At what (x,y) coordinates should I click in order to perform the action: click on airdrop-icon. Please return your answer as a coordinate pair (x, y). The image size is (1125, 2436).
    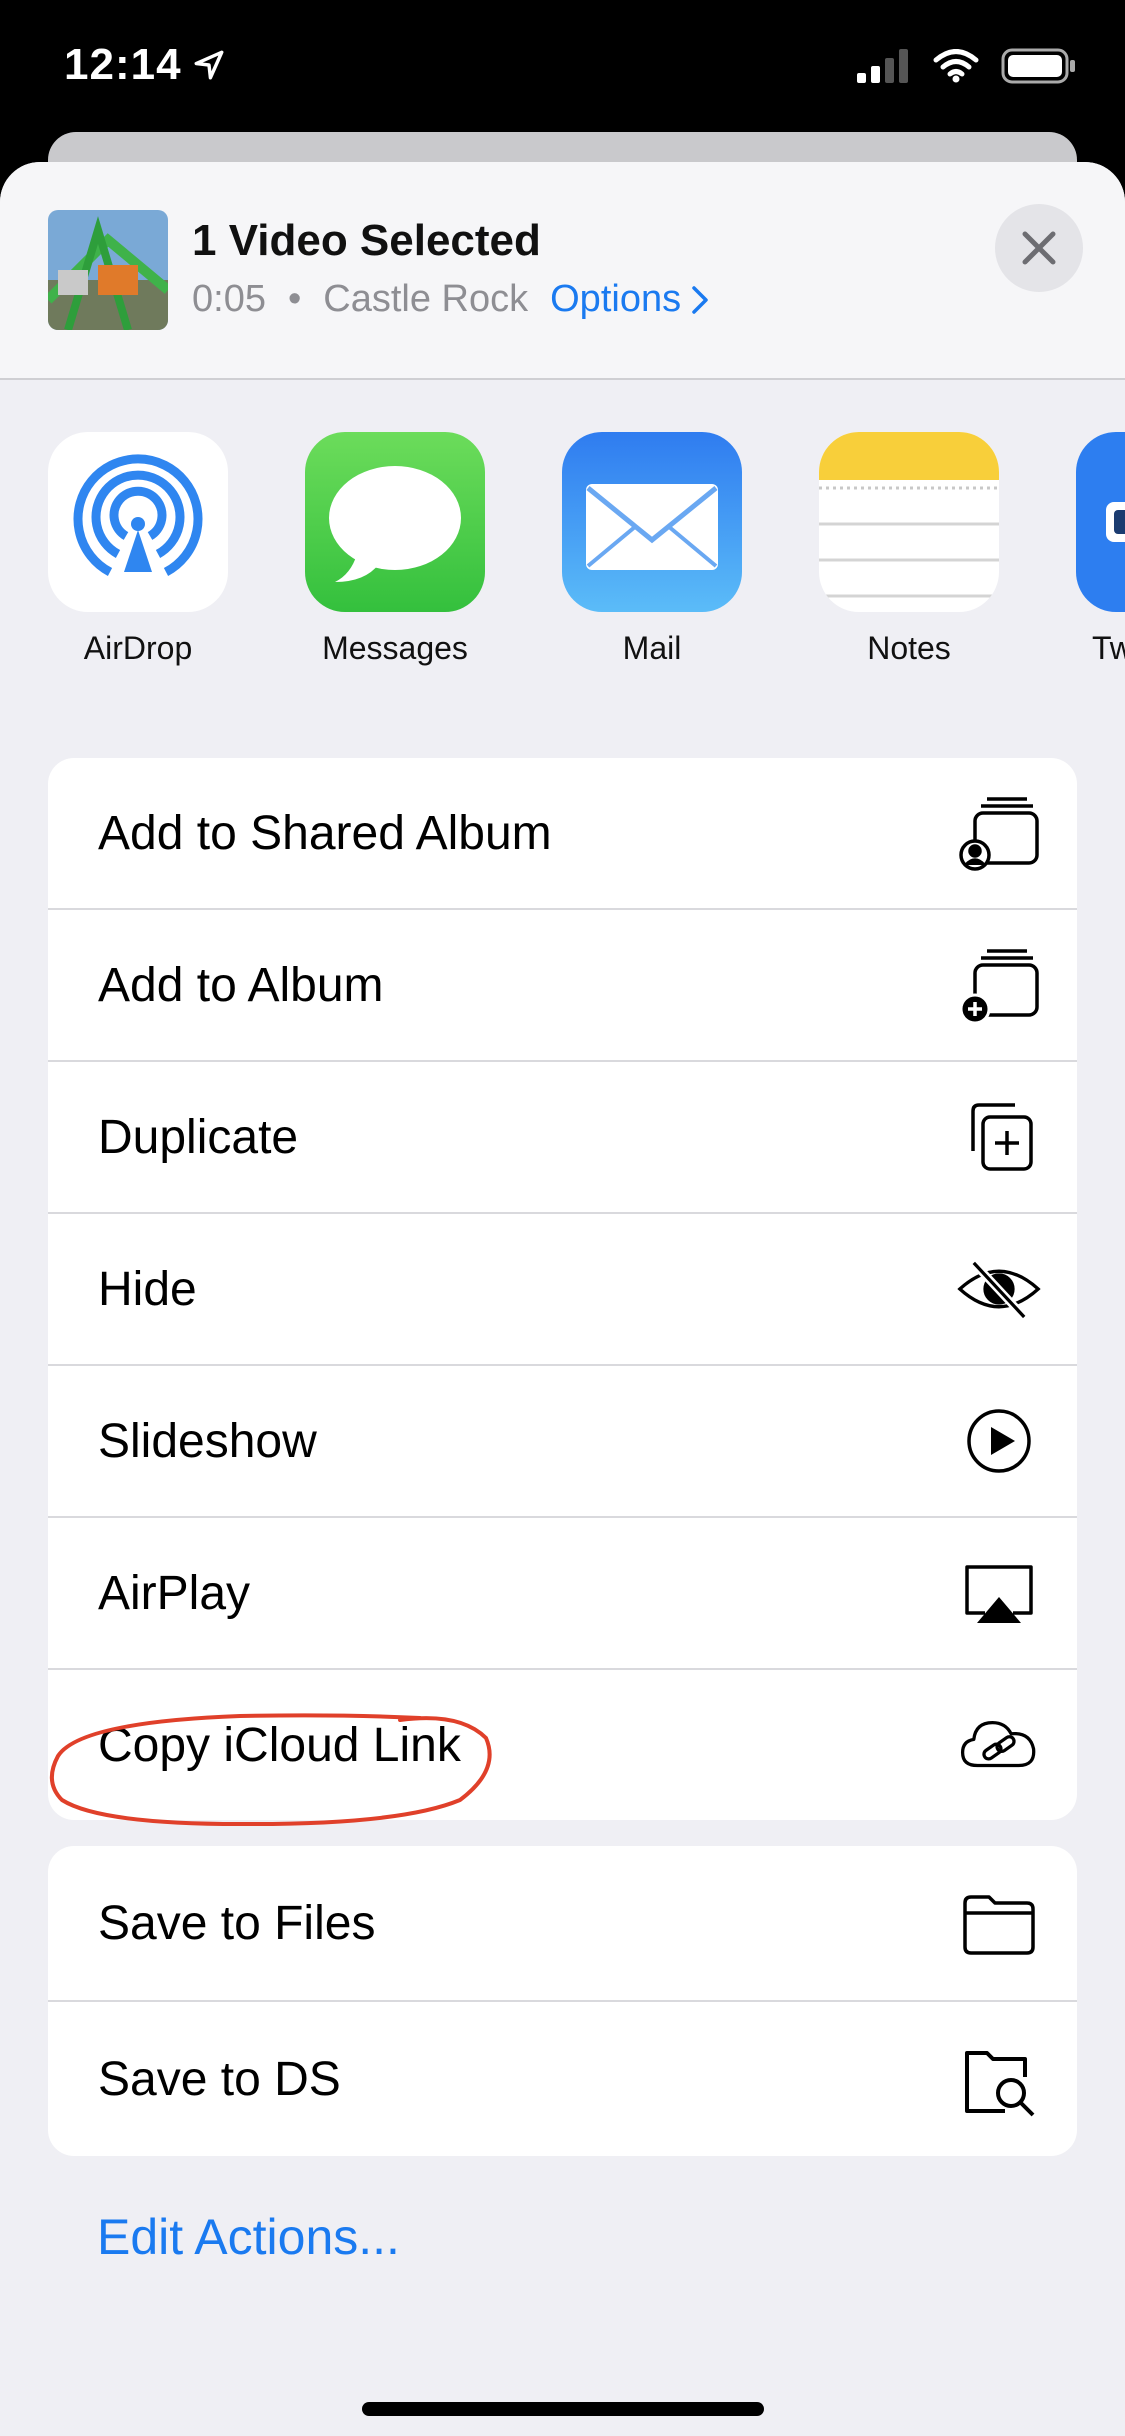
    Looking at the image, I should click on (138, 522).